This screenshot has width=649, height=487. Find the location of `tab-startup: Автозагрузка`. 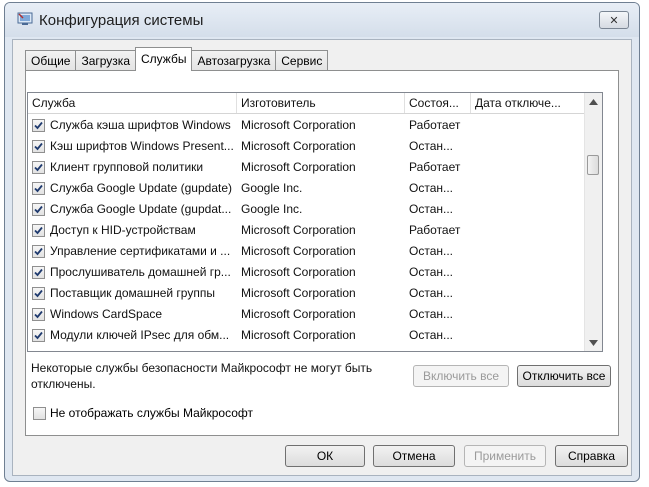

tab-startup: Автозагрузка is located at coordinates (234, 60).